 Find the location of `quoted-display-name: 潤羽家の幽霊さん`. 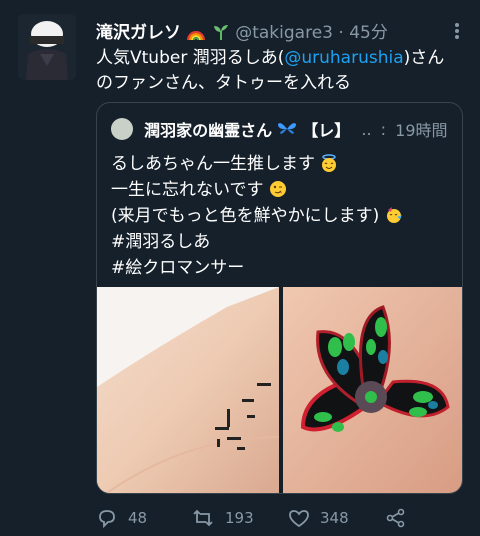

quoted-display-name: 潤羽家の幽霊さん is located at coordinates (208, 130).